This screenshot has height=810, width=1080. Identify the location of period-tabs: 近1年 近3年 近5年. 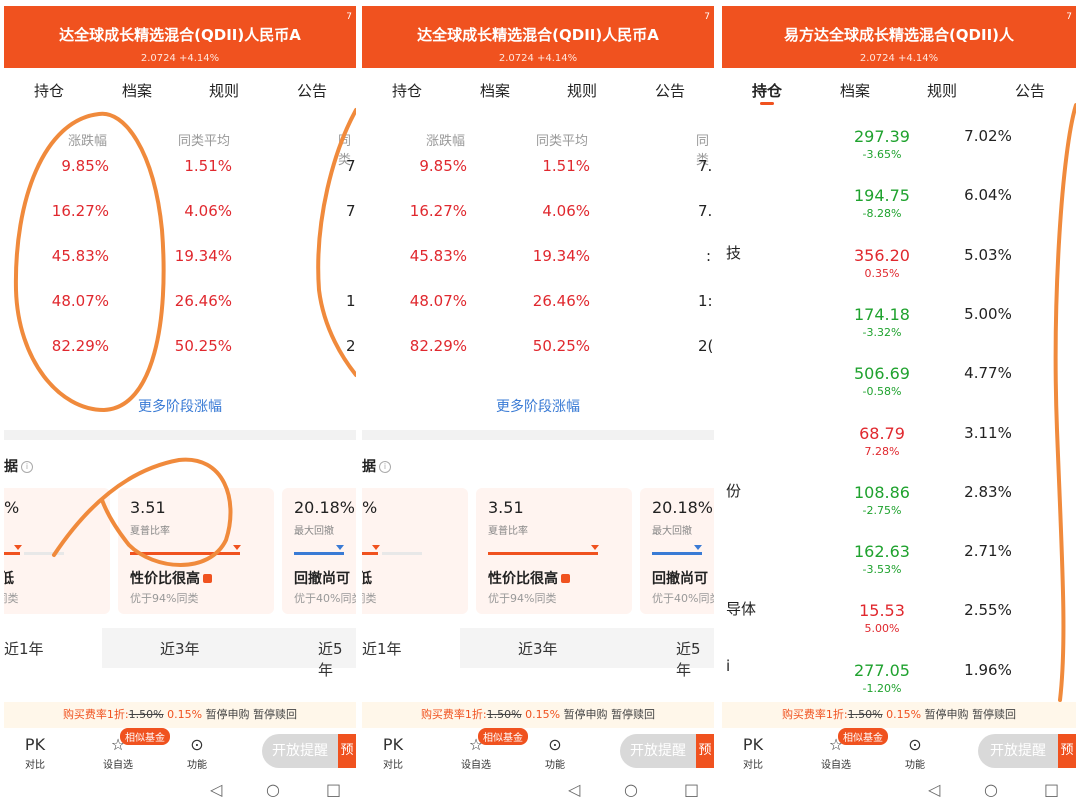
(538, 653).